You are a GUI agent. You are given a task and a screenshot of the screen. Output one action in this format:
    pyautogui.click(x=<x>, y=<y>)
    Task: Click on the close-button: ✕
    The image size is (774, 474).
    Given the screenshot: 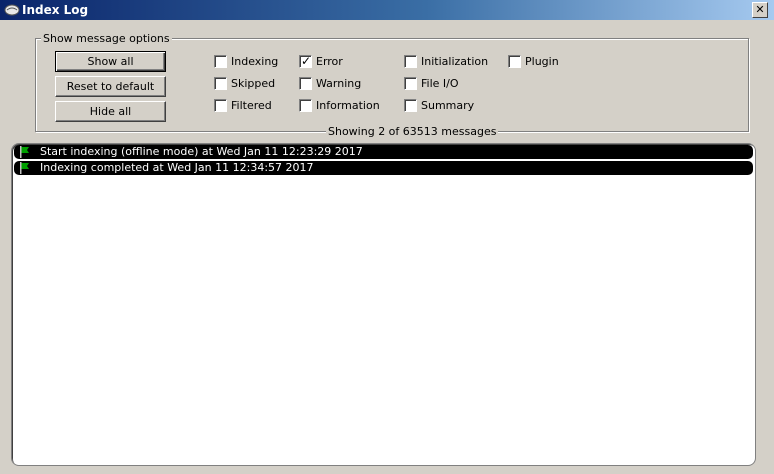 What is the action you would take?
    pyautogui.click(x=760, y=10)
    